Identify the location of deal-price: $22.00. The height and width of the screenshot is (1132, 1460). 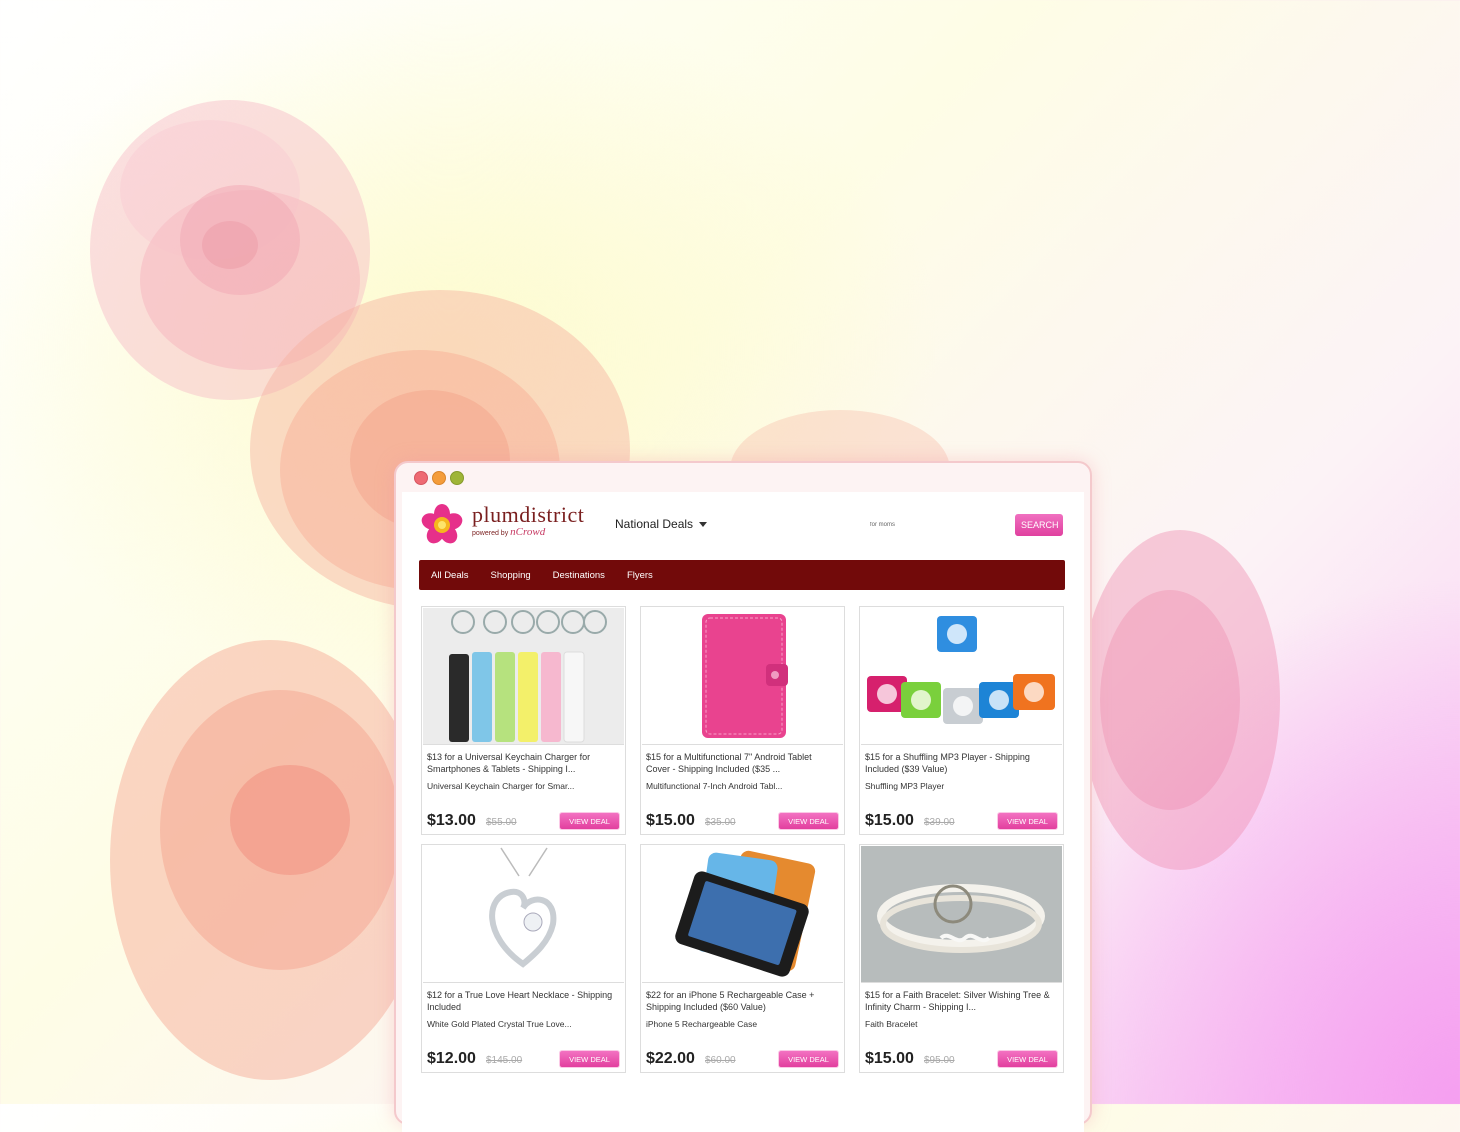
(670, 1058).